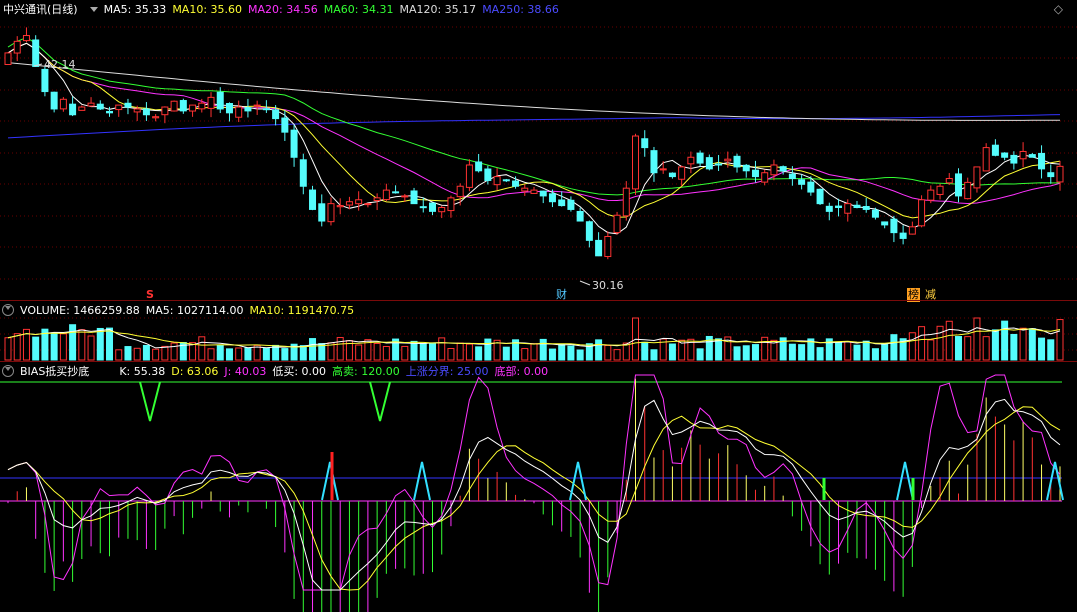 Image resolution: width=1077 pixels, height=612 pixels. What do you see at coordinates (299, 371) in the screenshot?
I see `low-buy-label: 低买: 0.00` at bounding box center [299, 371].